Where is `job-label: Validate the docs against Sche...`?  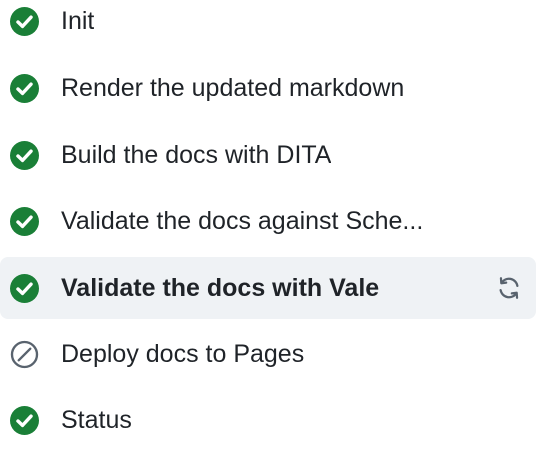
job-label: Validate the docs against Sche... is located at coordinates (242, 221).